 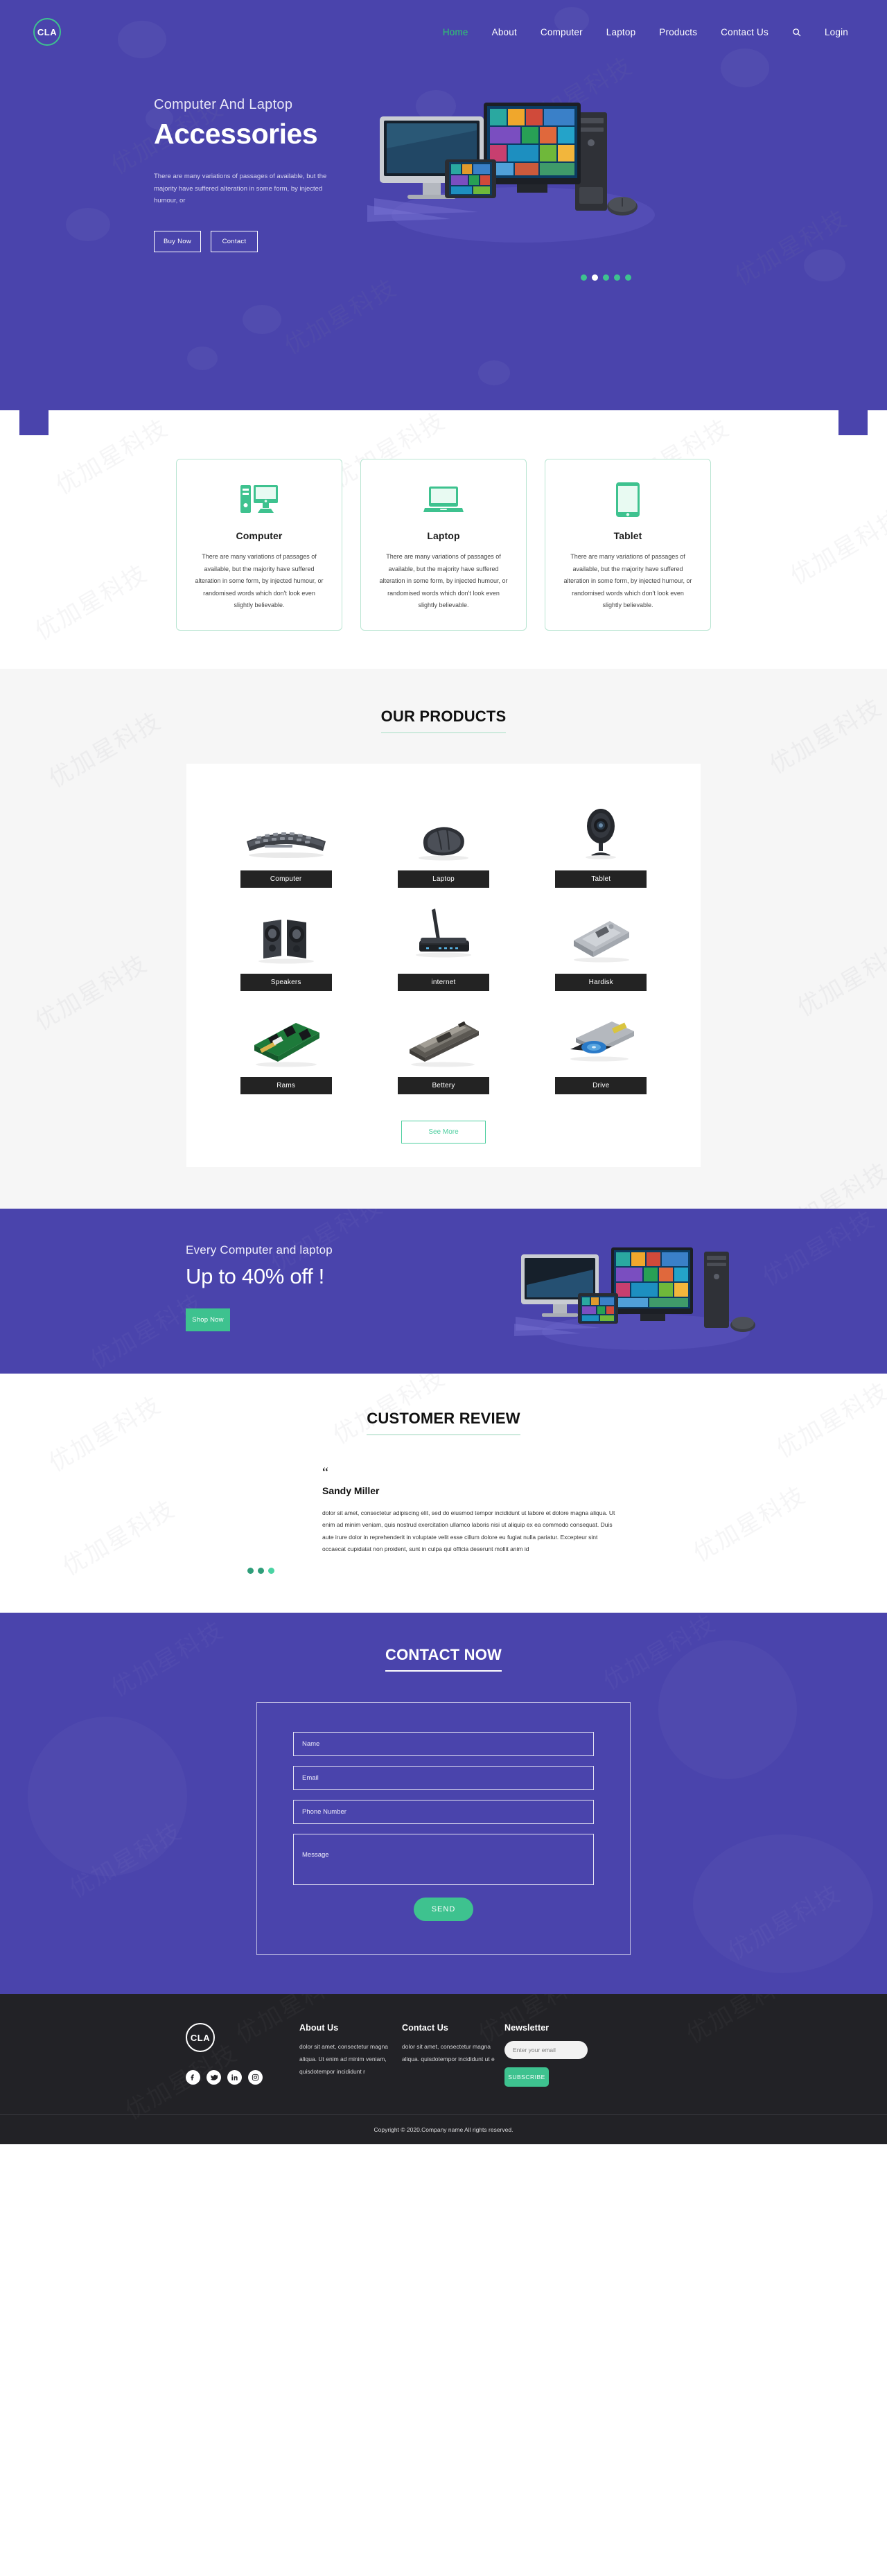 What do you see at coordinates (286, 931) in the screenshot?
I see `speakers-photo` at bounding box center [286, 931].